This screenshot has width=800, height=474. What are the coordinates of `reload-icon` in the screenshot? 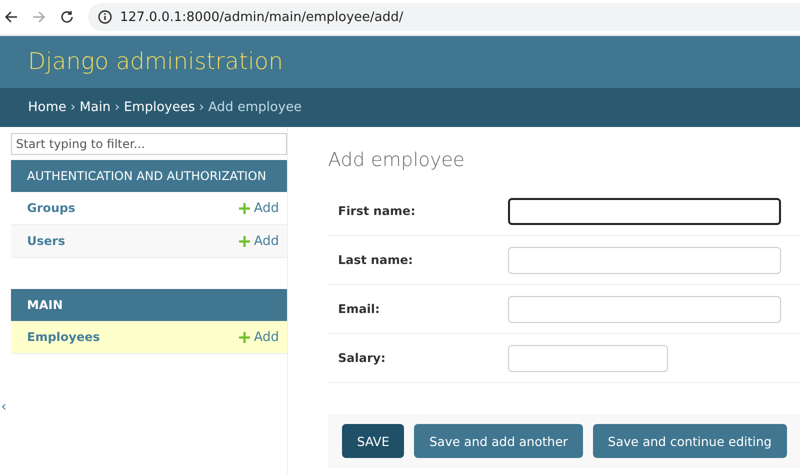 It's located at (67, 17).